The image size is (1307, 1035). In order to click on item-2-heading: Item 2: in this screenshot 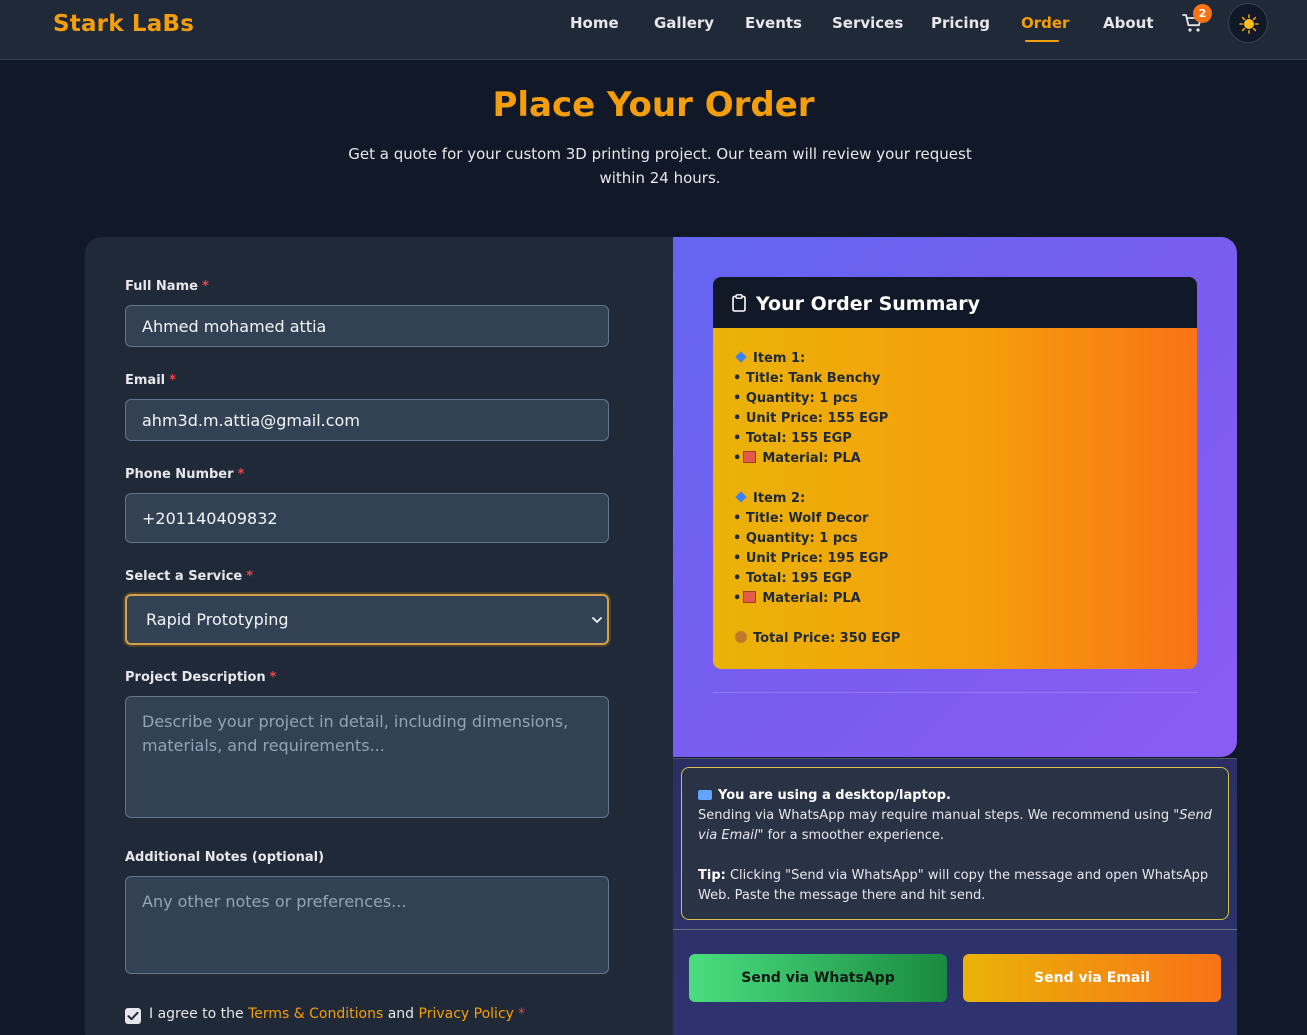, I will do `click(769, 498)`.